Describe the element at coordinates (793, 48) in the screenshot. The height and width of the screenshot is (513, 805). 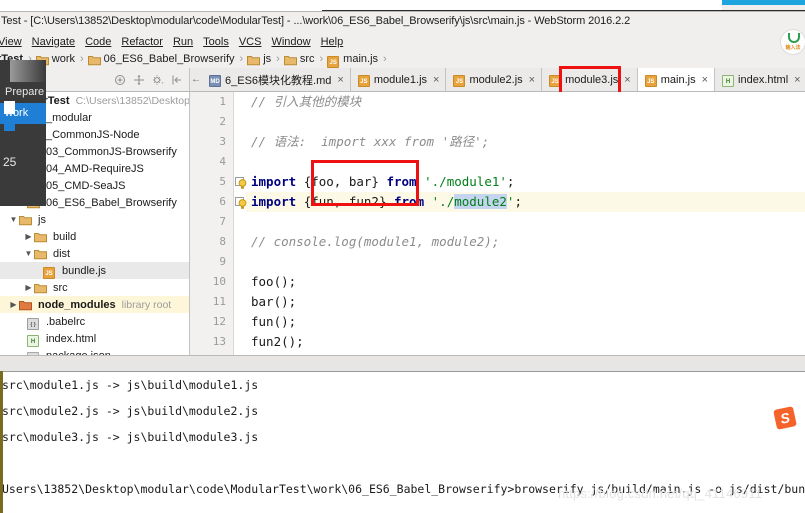
I see `ime-label: 输入法` at that location.